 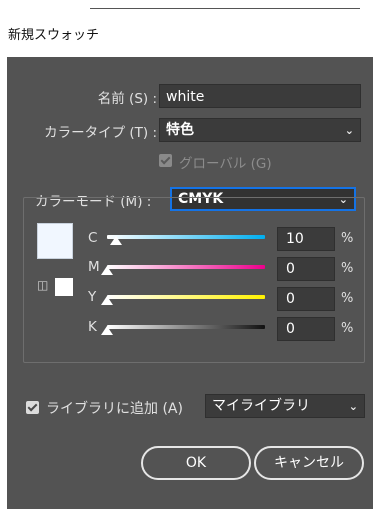 What do you see at coordinates (186, 327) in the screenshot?
I see `black-slider-track` at bounding box center [186, 327].